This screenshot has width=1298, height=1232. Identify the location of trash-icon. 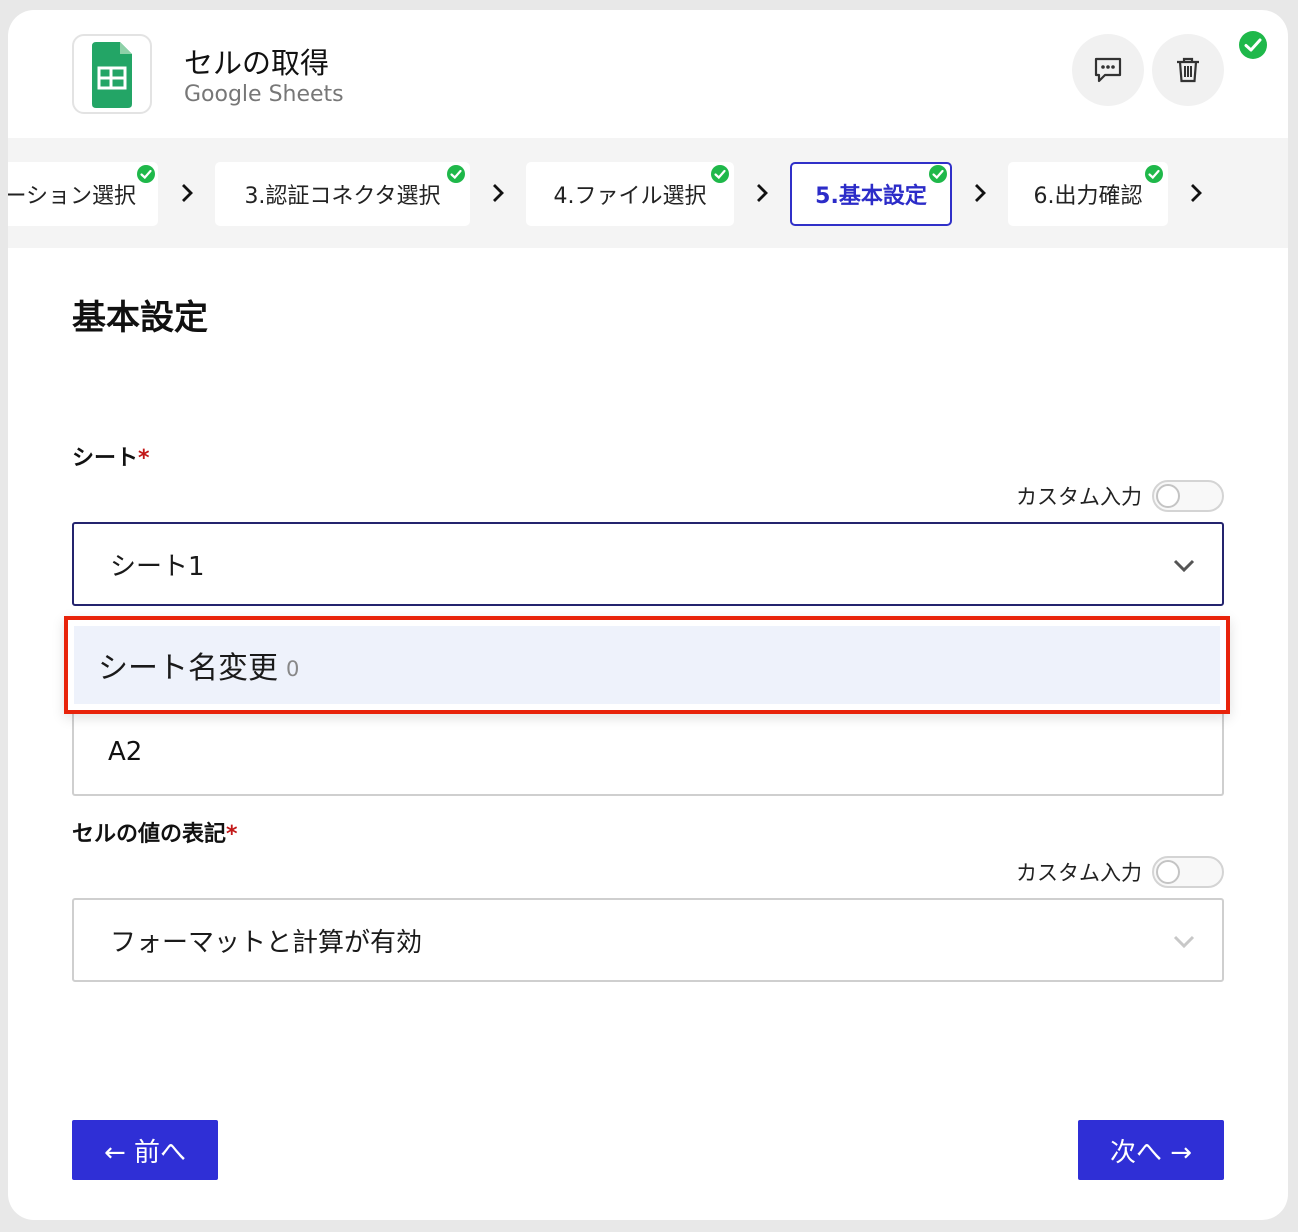
(1188, 70).